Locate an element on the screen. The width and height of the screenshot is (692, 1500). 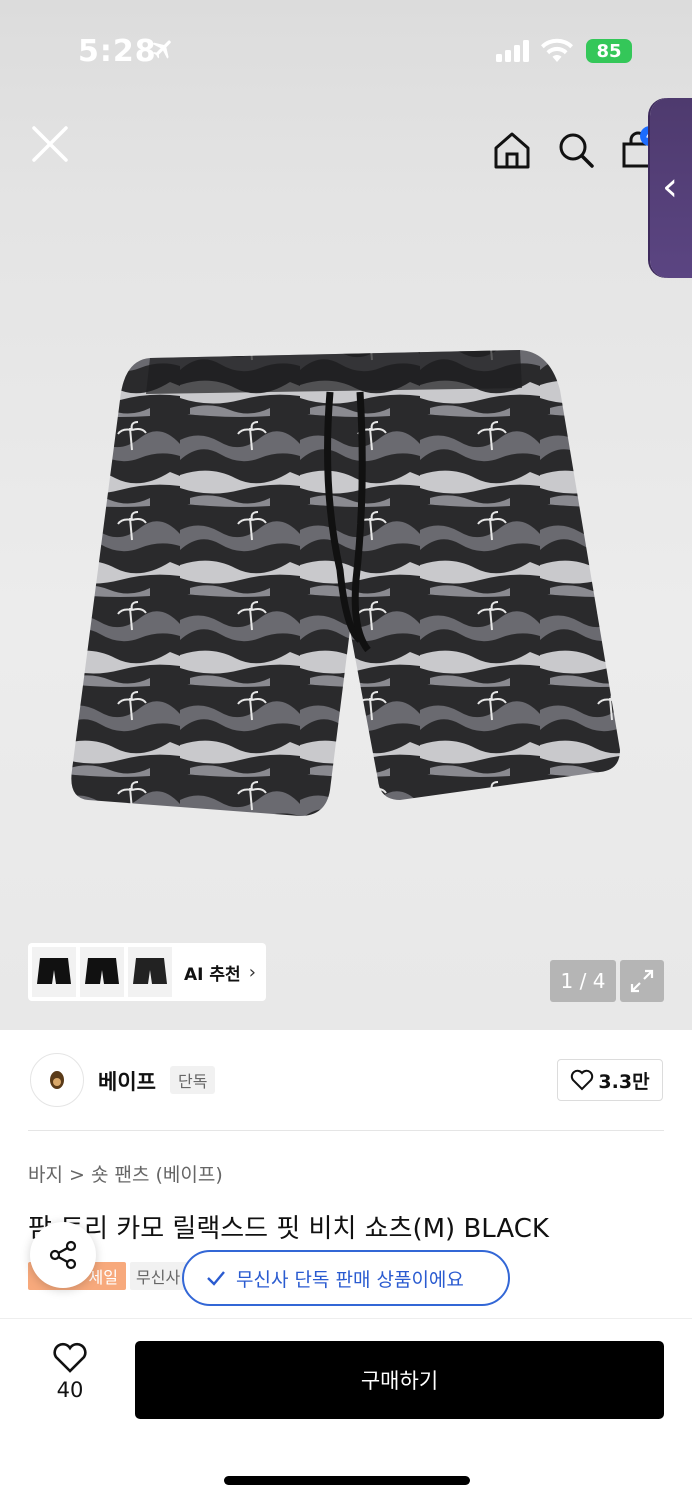
brand-exclusive-tag: 단독 is located at coordinates (193, 1080).